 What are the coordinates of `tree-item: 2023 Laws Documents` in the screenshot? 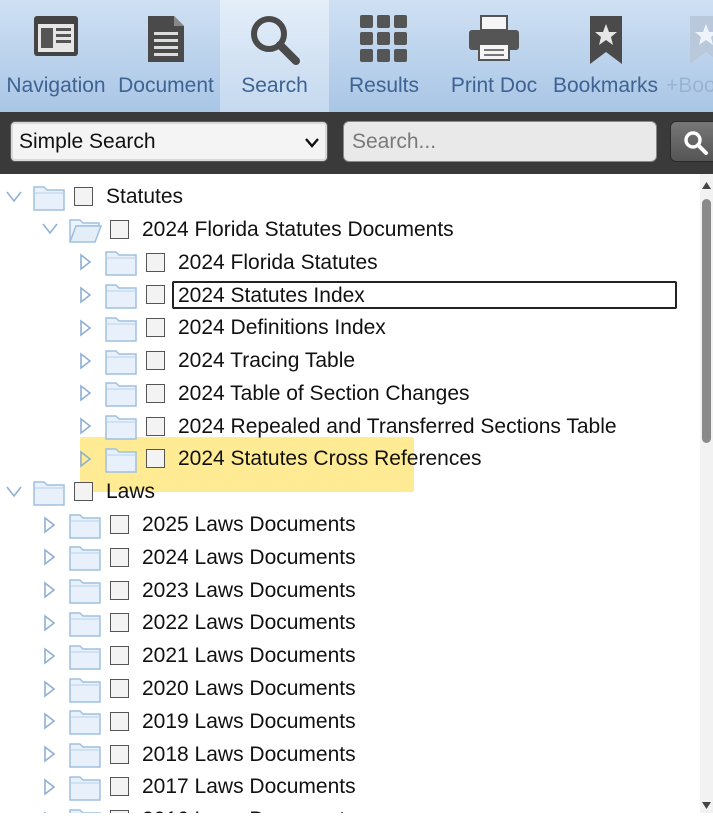 It's located at (198, 590).